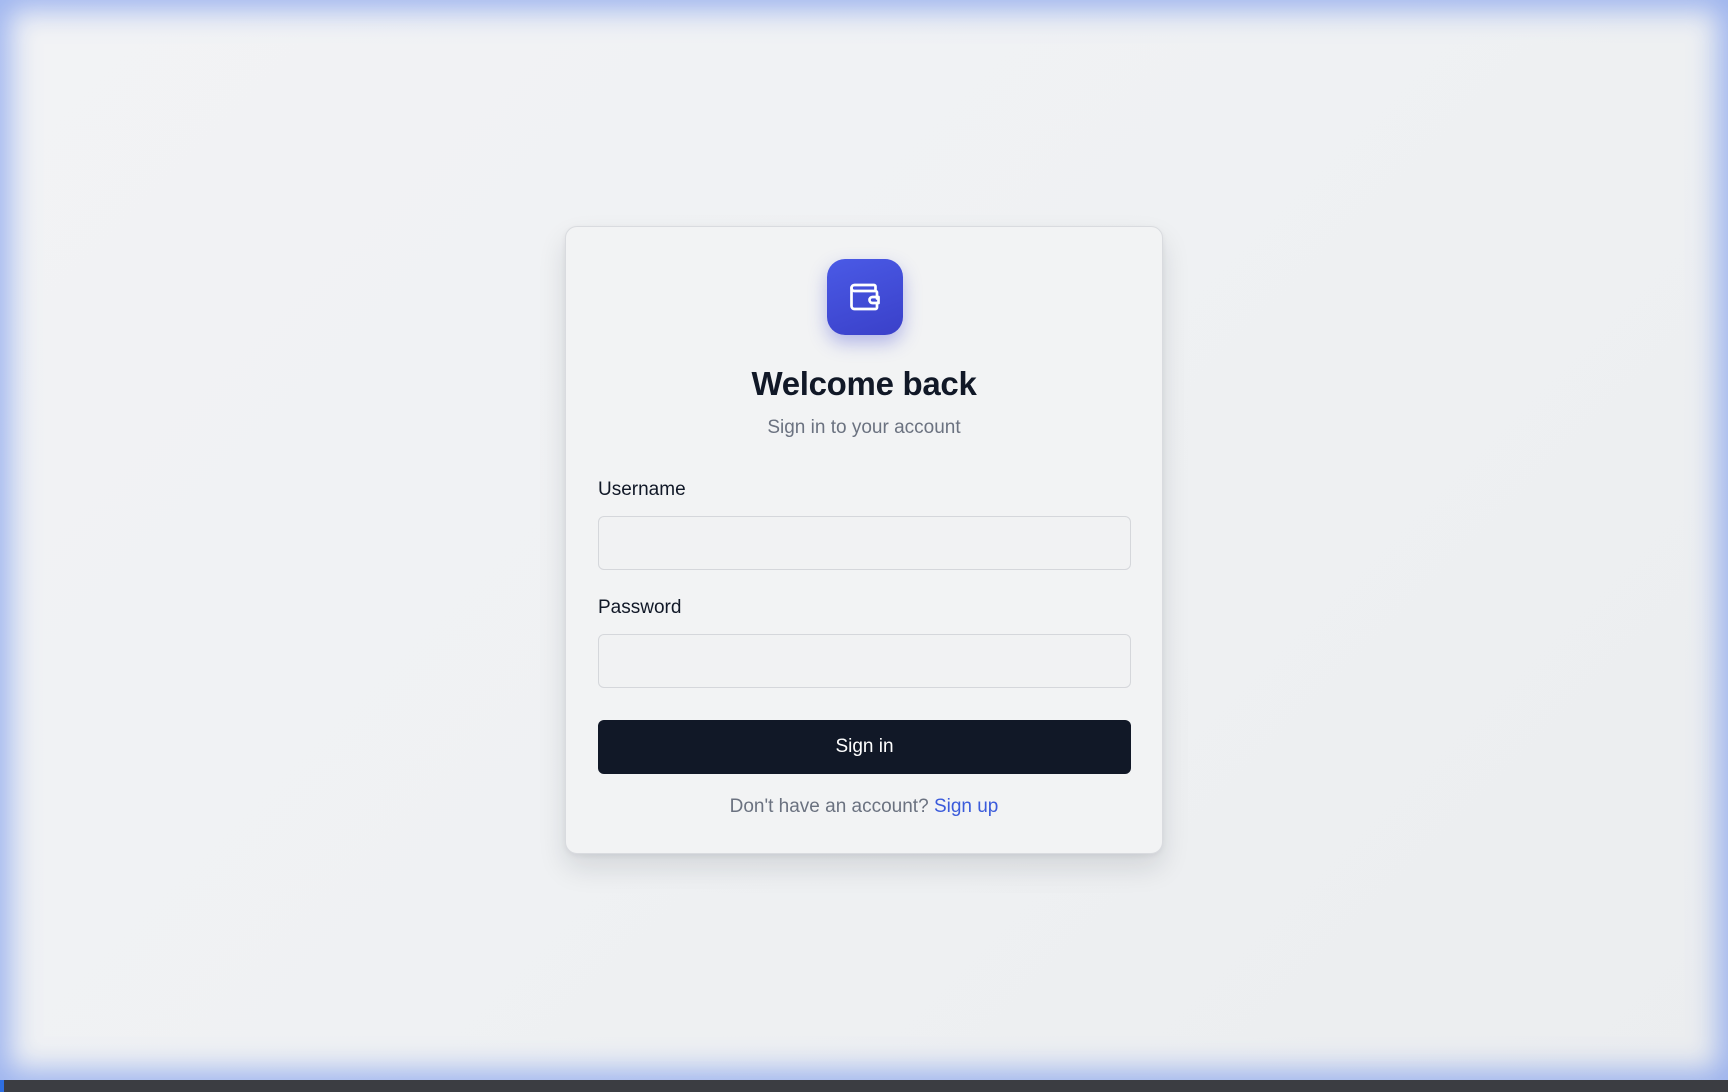 The height and width of the screenshot is (1092, 1728). What do you see at coordinates (642, 489) in the screenshot?
I see `username-label: Username` at bounding box center [642, 489].